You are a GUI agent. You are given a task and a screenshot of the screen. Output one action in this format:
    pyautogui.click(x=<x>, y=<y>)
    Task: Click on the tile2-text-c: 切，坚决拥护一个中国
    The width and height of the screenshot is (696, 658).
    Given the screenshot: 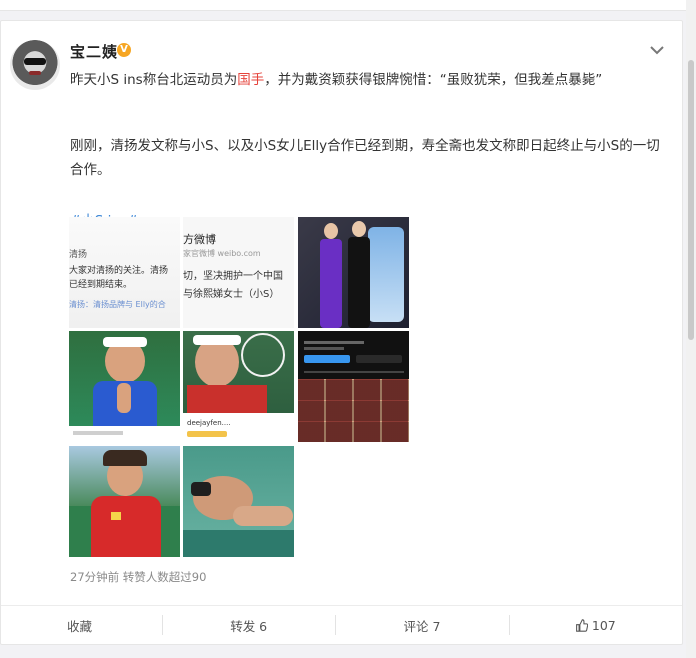 What is the action you would take?
    pyautogui.click(x=233, y=276)
    